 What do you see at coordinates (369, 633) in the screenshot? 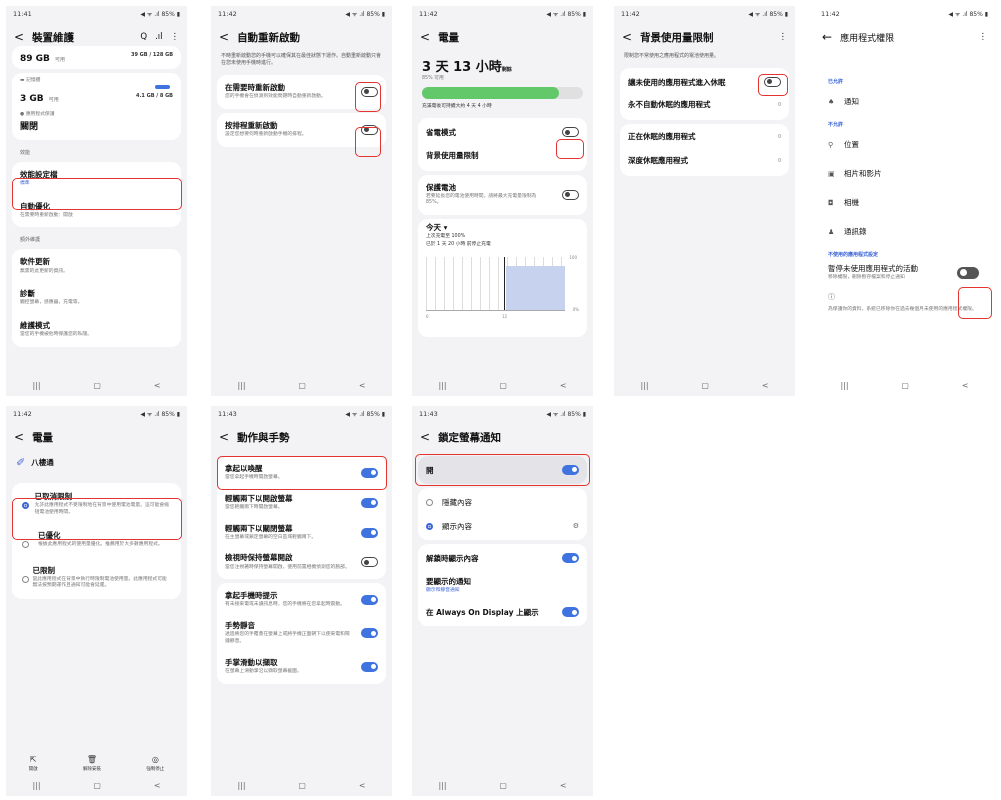
I see `mute-gestures-toggle` at bounding box center [369, 633].